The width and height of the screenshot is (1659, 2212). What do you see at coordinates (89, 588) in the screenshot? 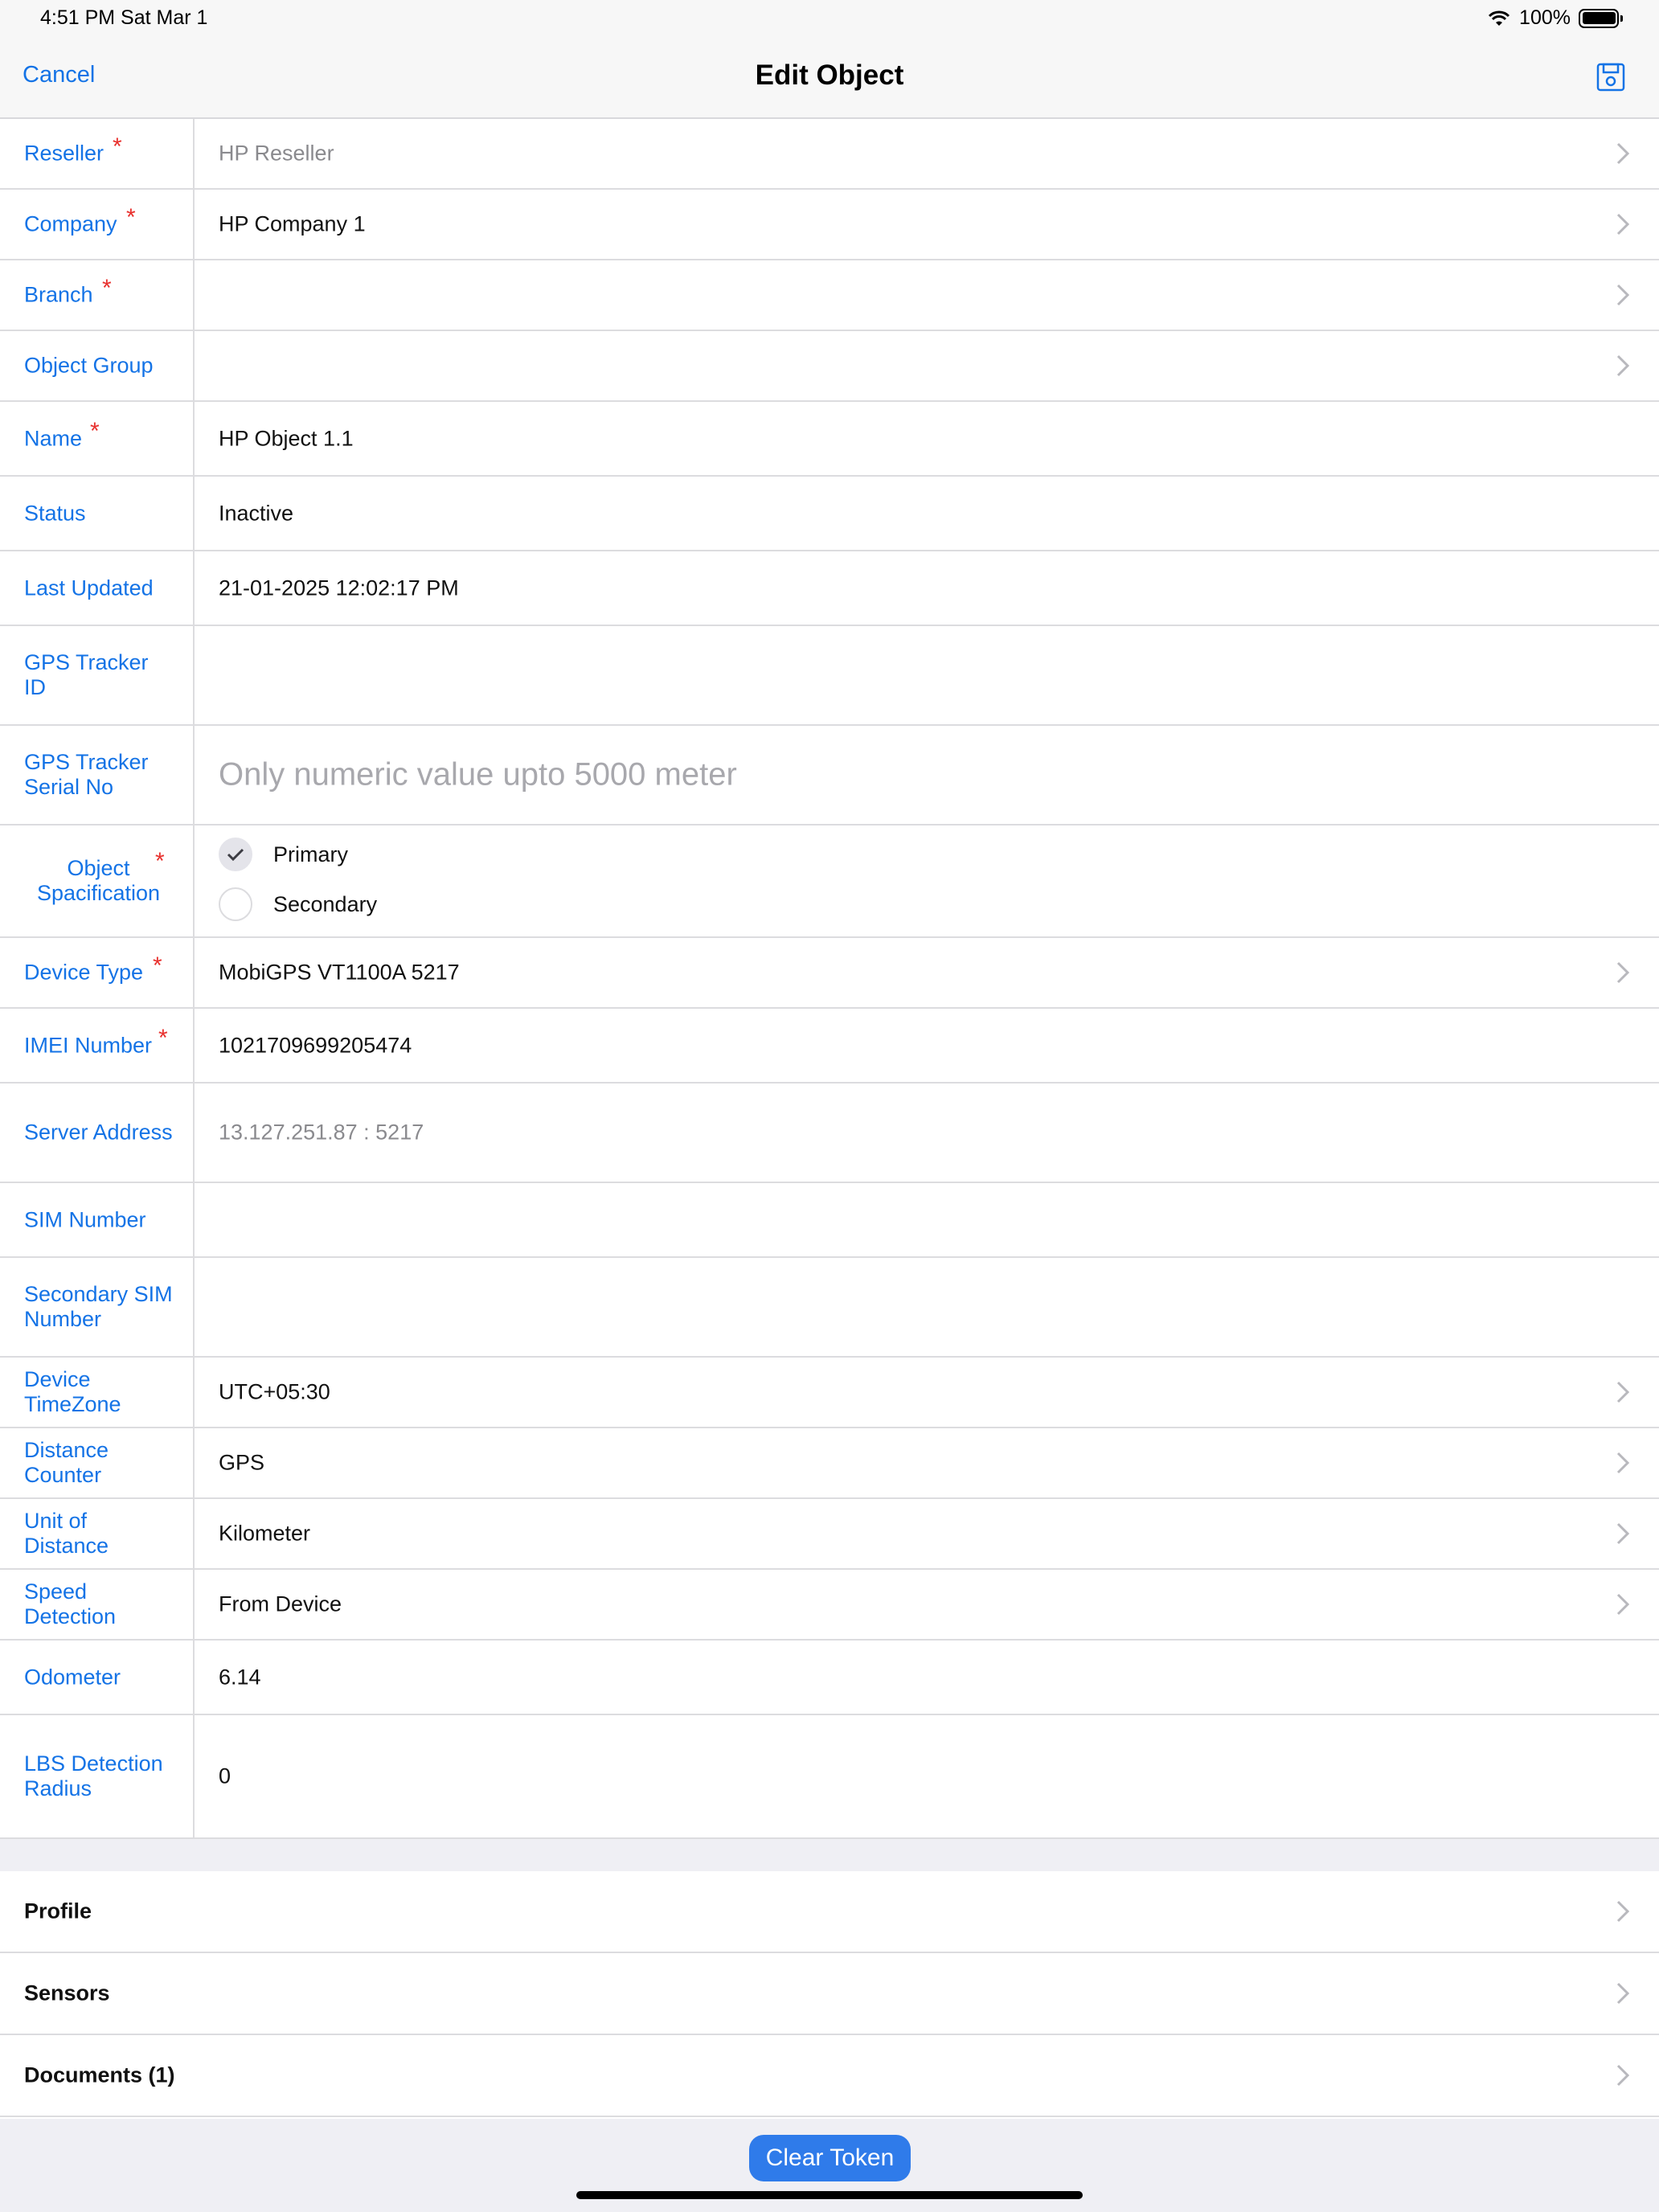
I see `last-updated-label: Last Updated` at bounding box center [89, 588].